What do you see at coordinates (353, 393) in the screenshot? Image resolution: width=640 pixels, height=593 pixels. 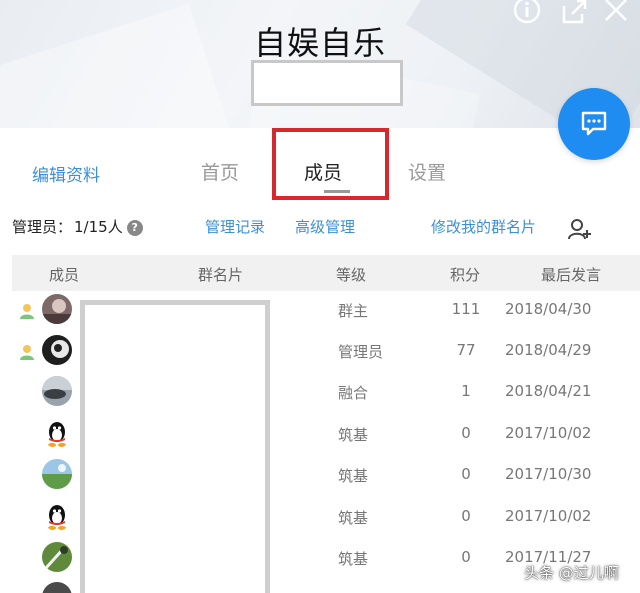 I see `member-level: 融合` at bounding box center [353, 393].